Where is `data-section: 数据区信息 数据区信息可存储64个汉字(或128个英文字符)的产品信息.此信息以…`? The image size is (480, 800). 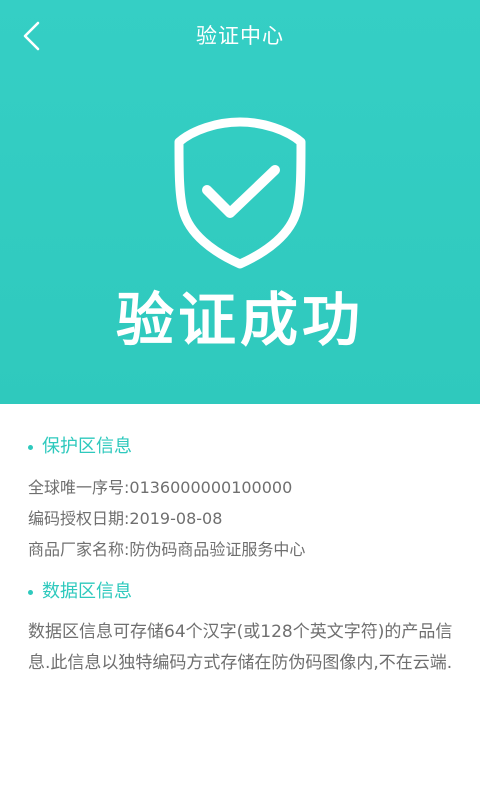
data-section: 数据区信息 数据区信息可存储64个汉字(或128个英文字符)的产品信息.此信息以… is located at coordinates (241, 629).